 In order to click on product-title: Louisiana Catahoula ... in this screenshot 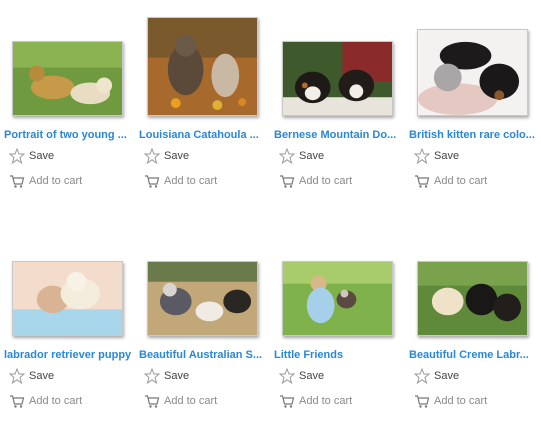, I will do `click(204, 135)`.